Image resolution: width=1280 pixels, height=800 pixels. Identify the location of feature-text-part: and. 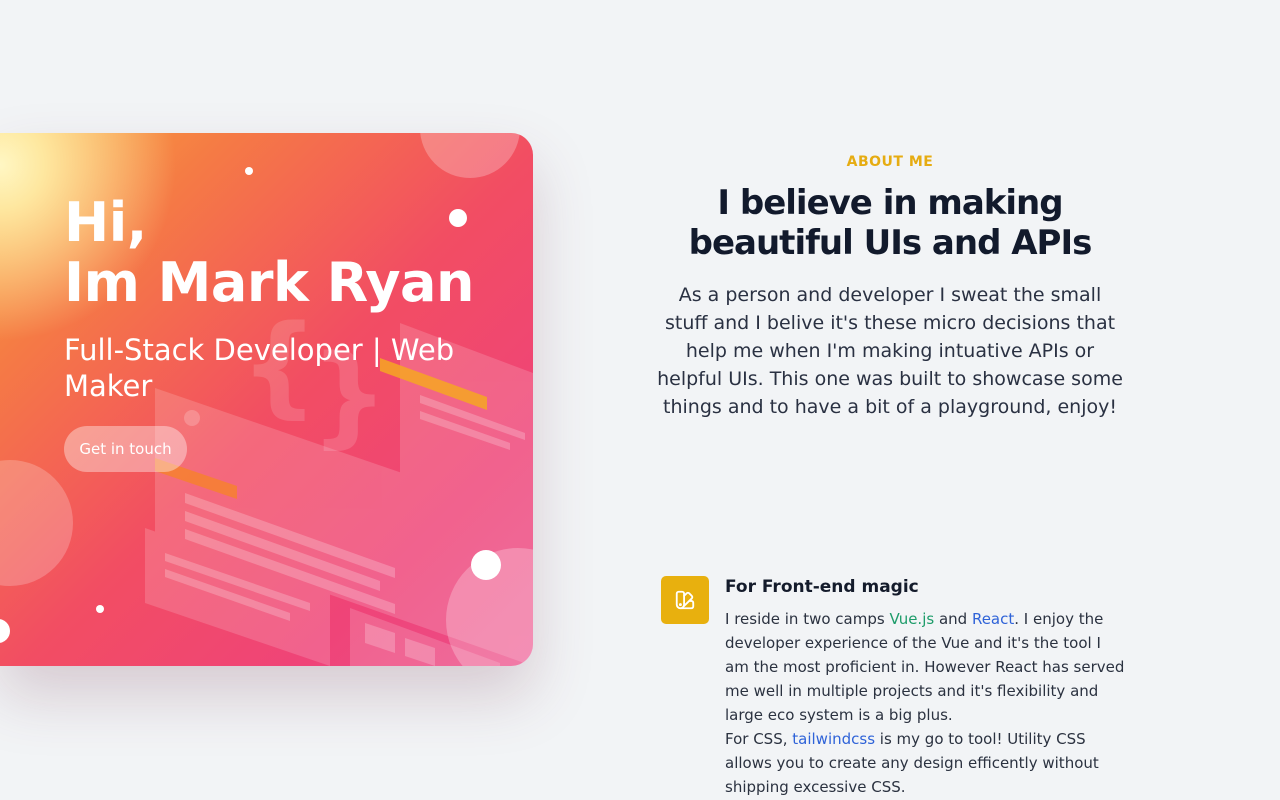
(953, 619).